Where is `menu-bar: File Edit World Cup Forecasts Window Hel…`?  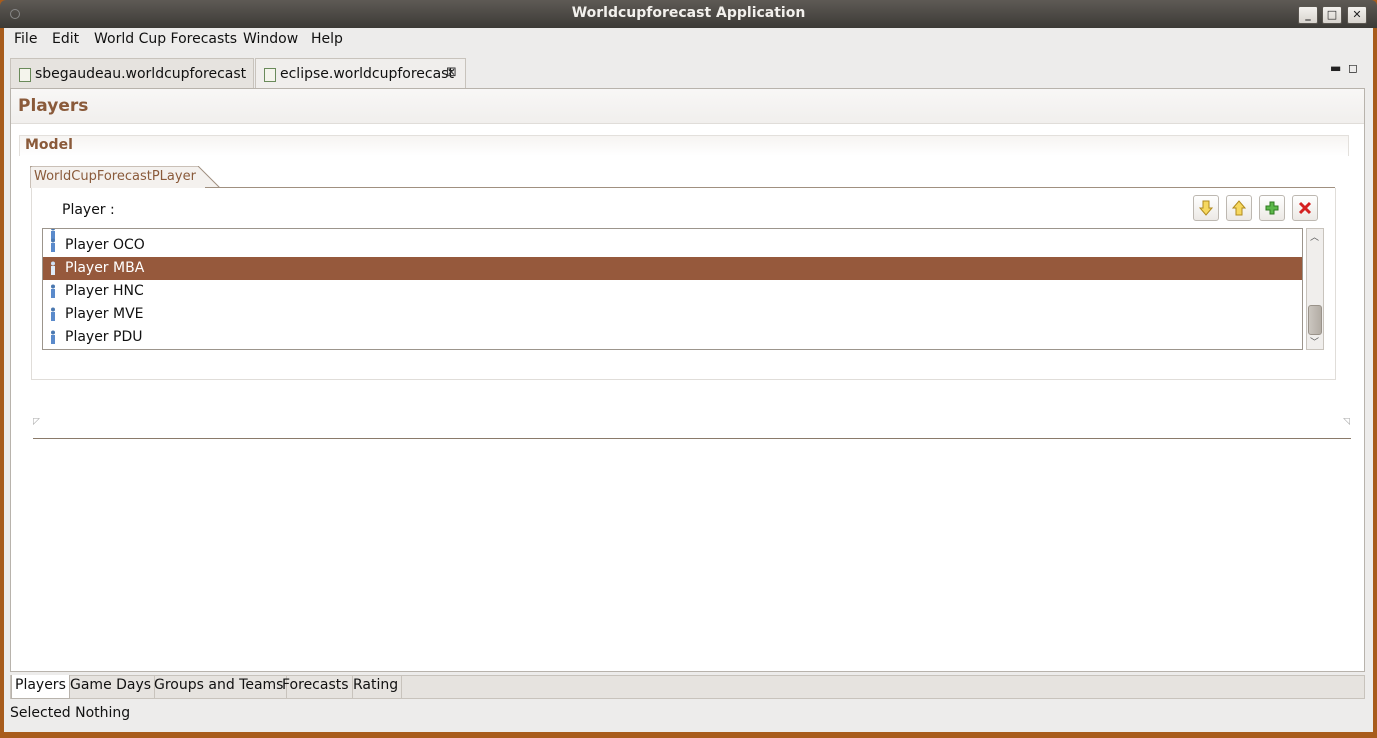
menu-bar: File Edit World Cup Forecasts Window Hel… is located at coordinates (688, 40).